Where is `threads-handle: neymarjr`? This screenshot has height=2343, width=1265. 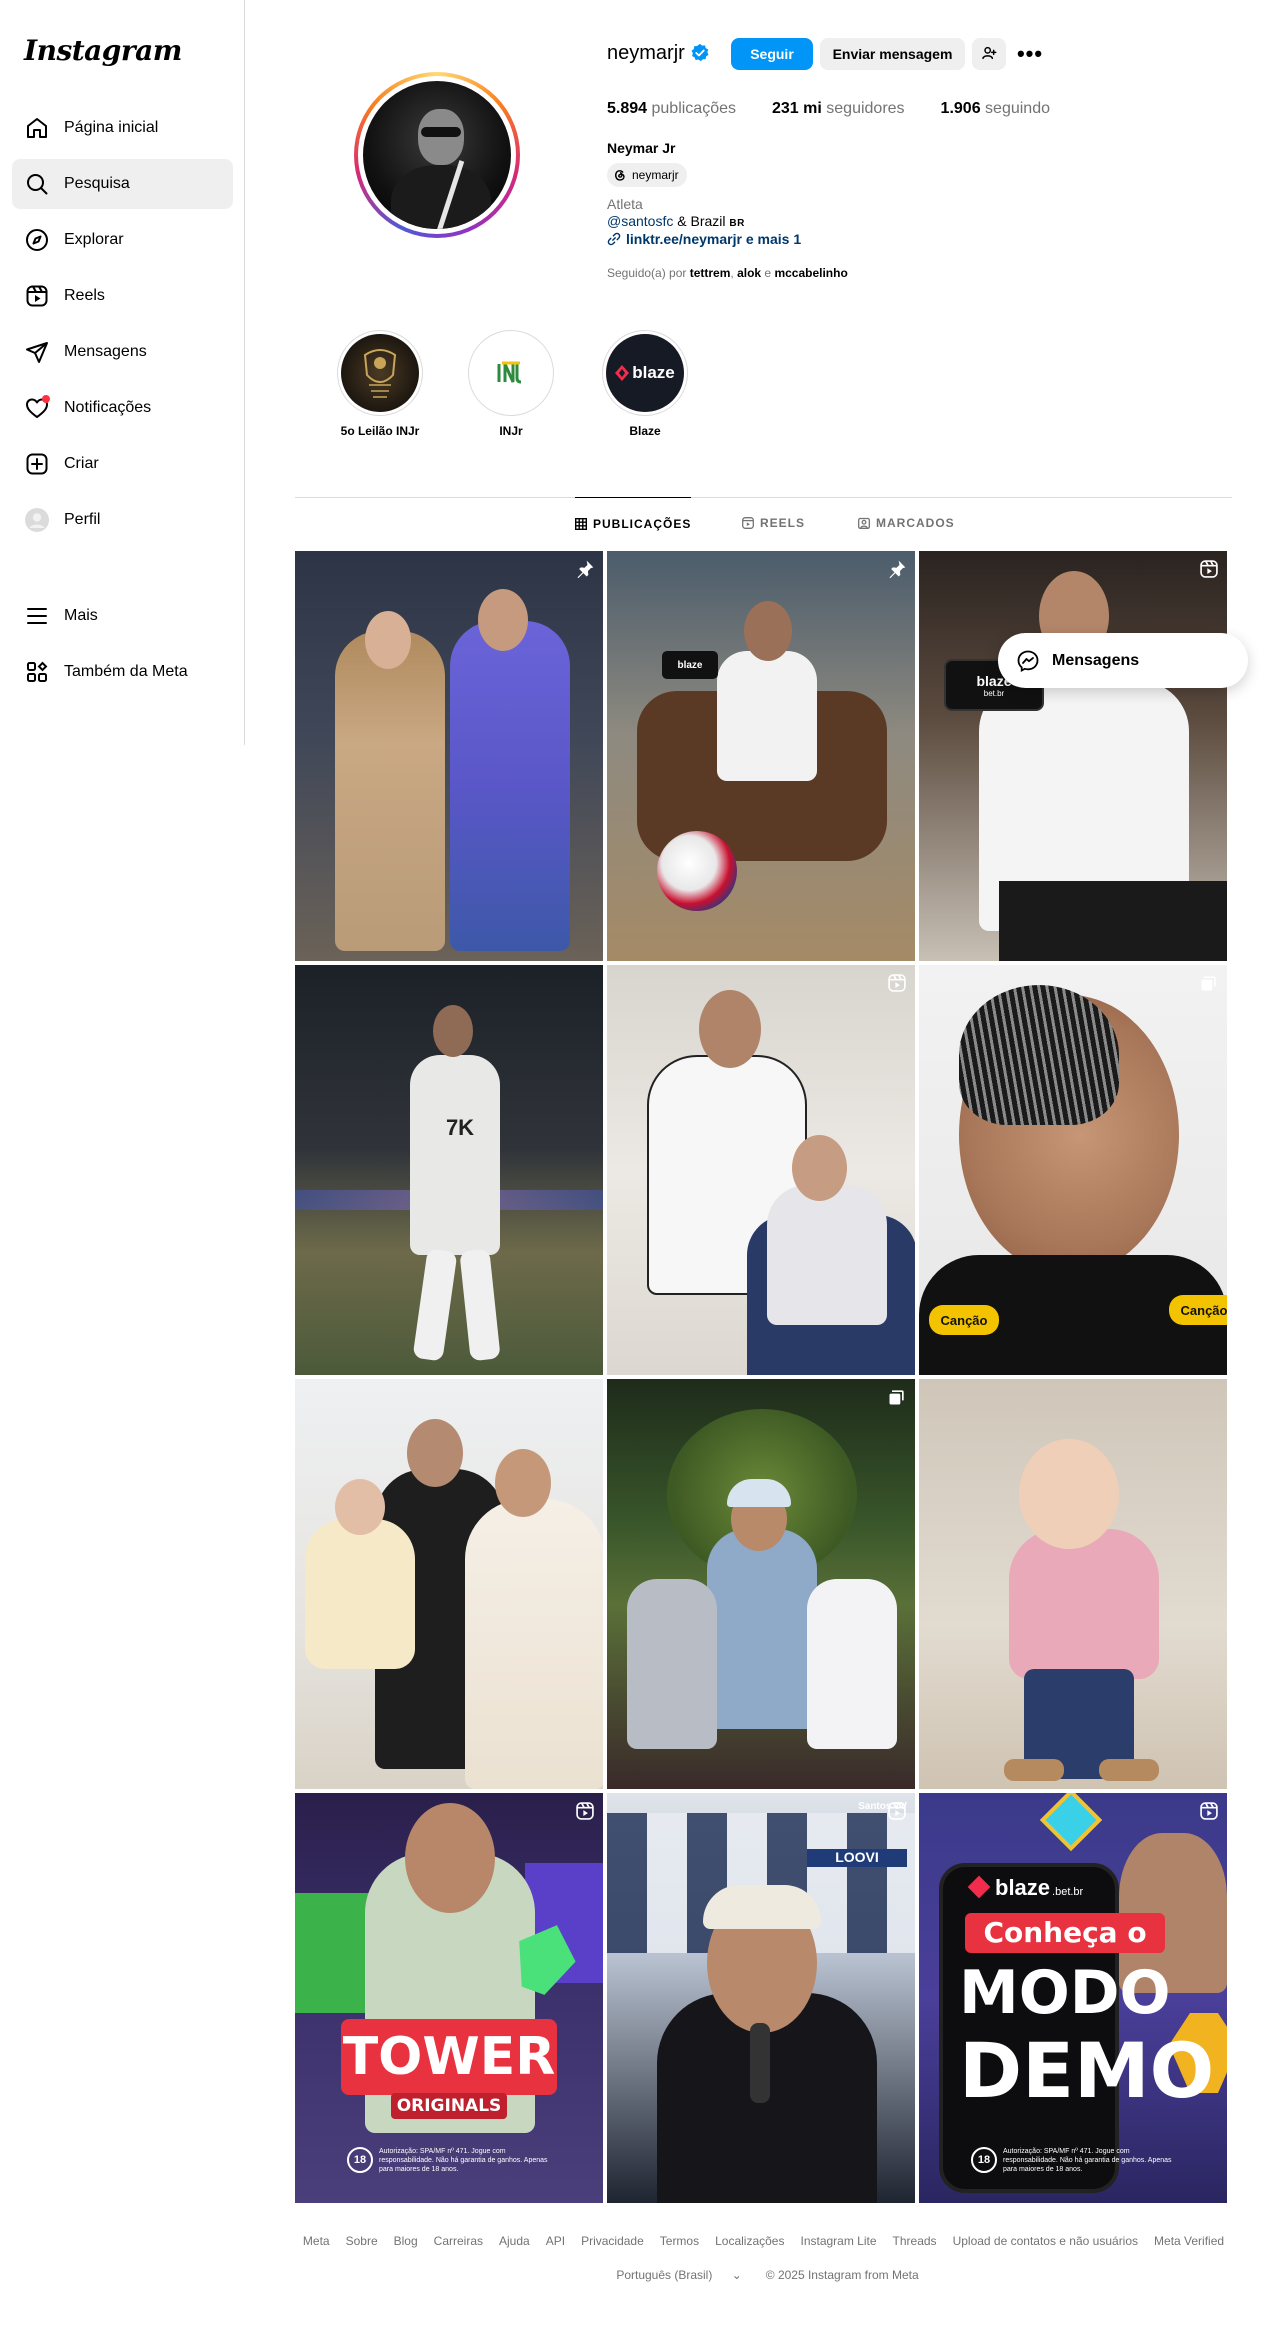 threads-handle: neymarjr is located at coordinates (655, 175).